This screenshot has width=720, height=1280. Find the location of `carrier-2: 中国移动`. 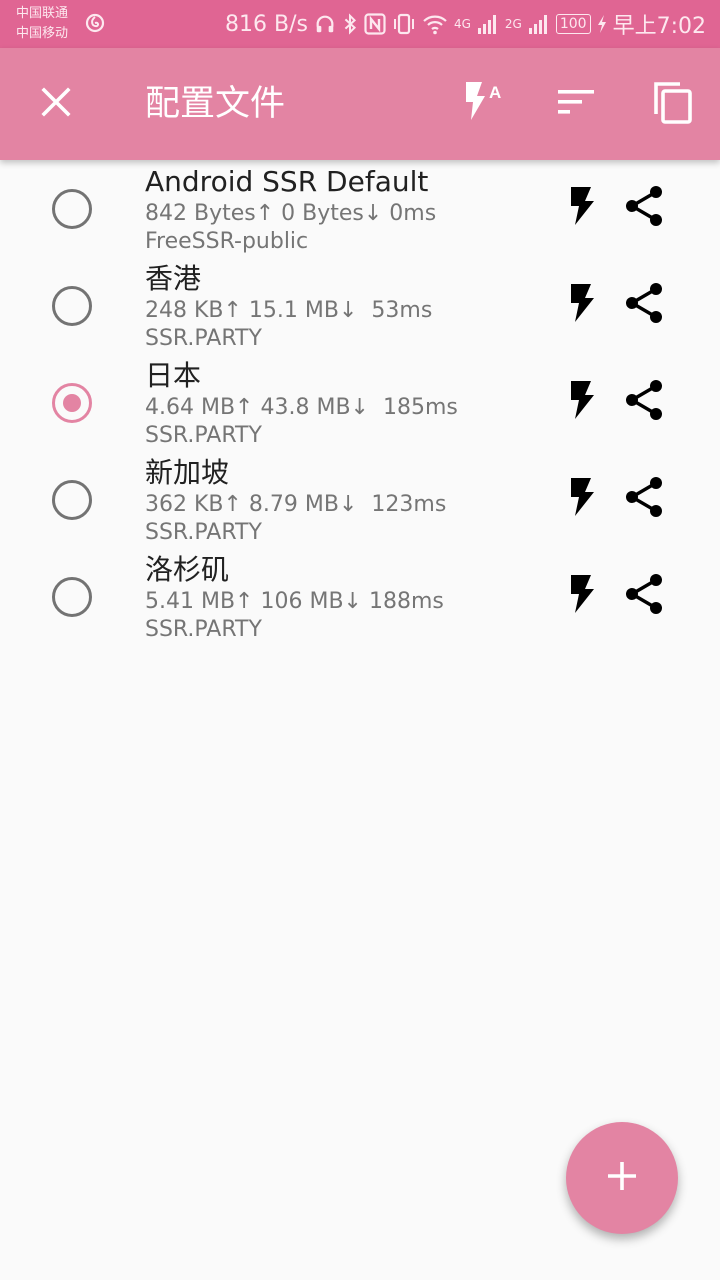

carrier-2: 中国移动 is located at coordinates (42, 33).